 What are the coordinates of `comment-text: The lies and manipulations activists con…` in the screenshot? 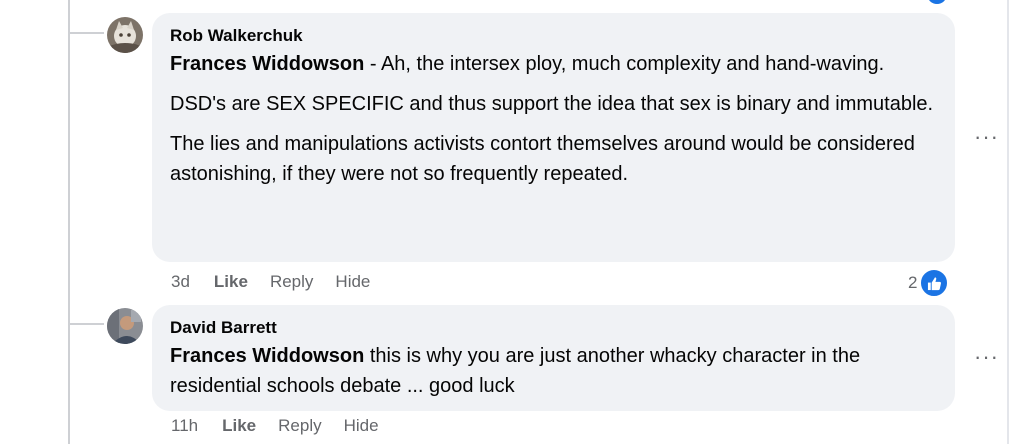 It's located at (542, 159).